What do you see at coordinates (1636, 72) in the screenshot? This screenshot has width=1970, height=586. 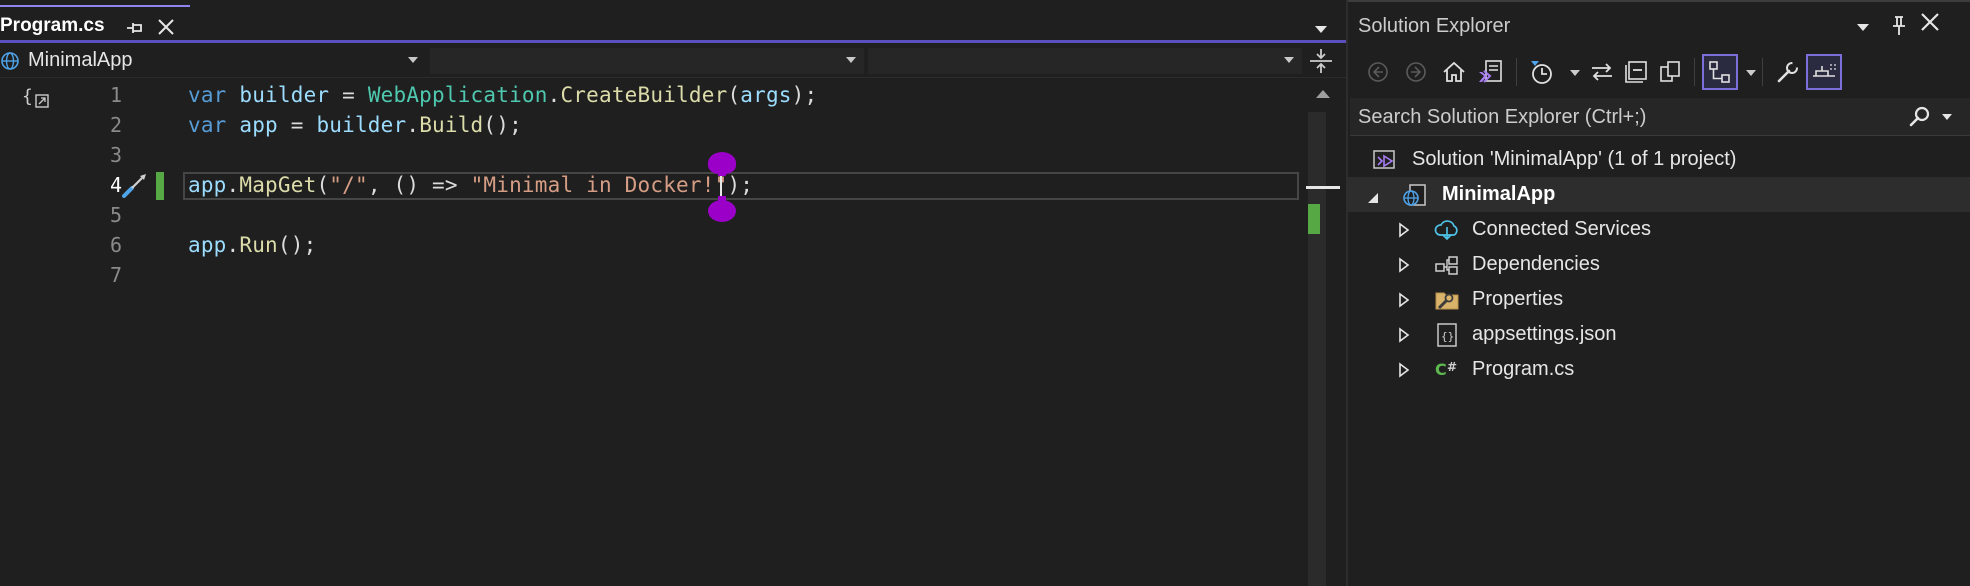 I see `collapse-all-icon` at bounding box center [1636, 72].